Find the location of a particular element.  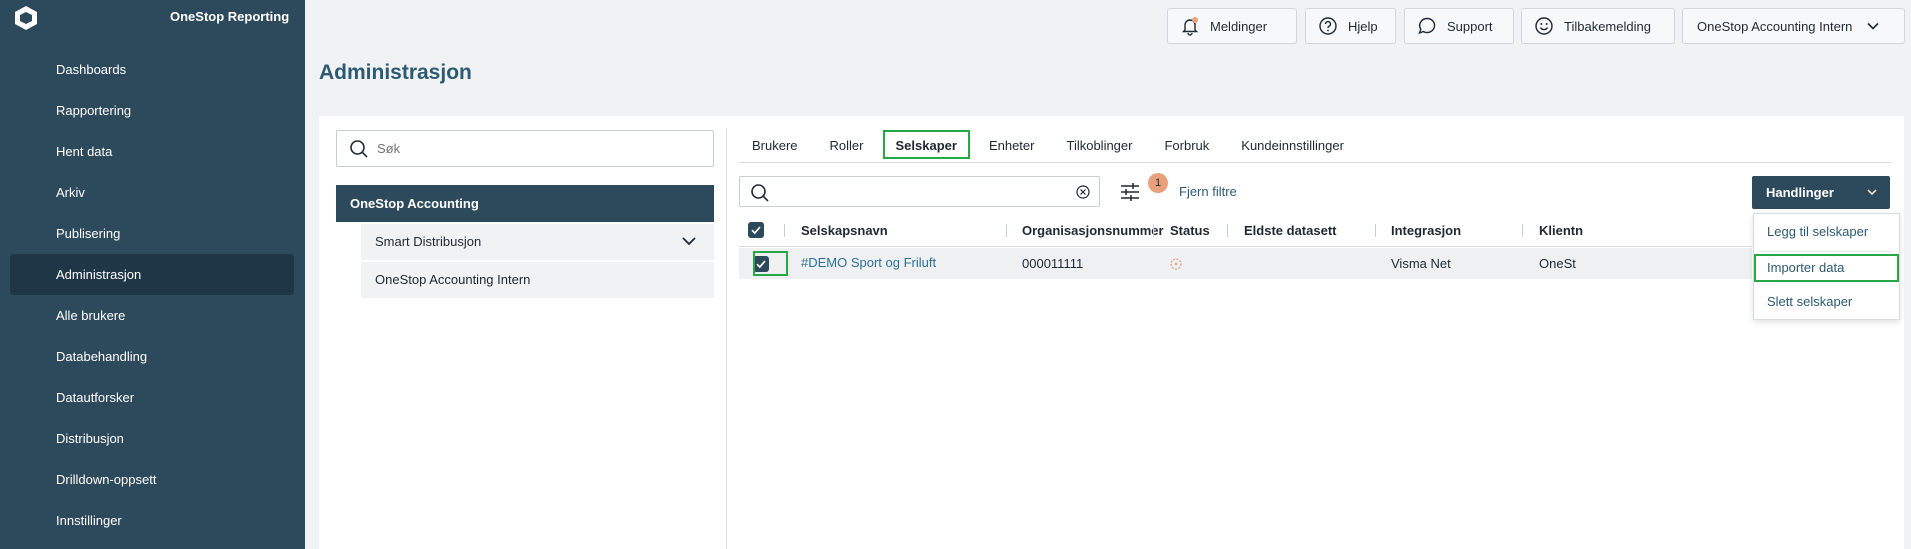

menu-divider is located at coordinates (1826, 251).